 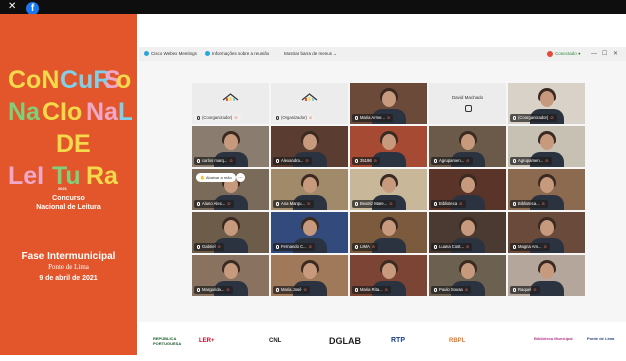 I want to click on participant-name-center: David Machado, so click(x=467, y=97).